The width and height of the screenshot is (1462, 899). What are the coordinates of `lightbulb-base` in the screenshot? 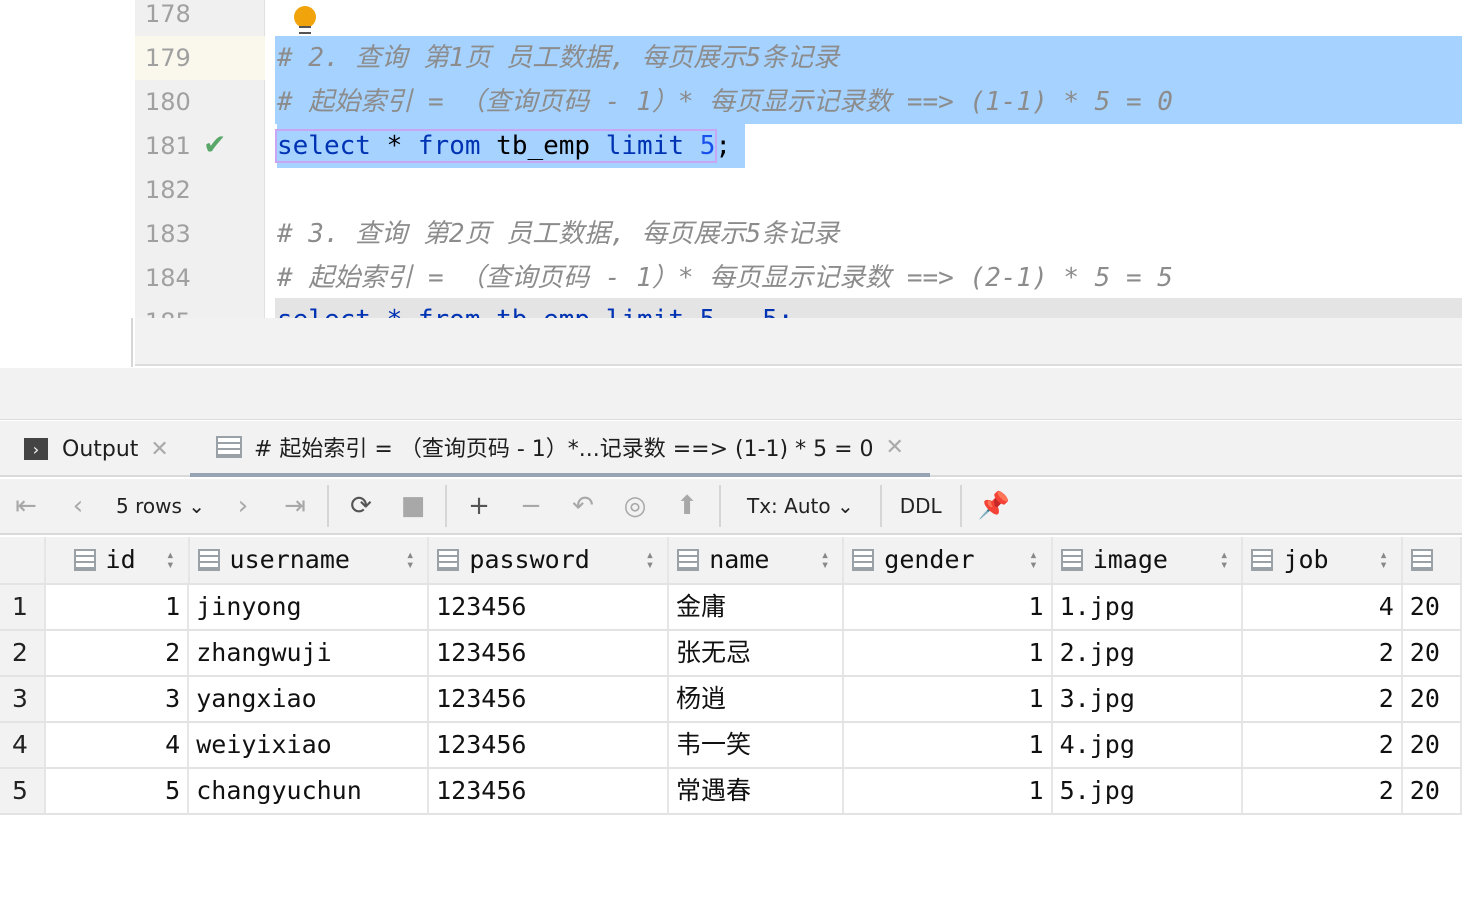 It's located at (305, 30).